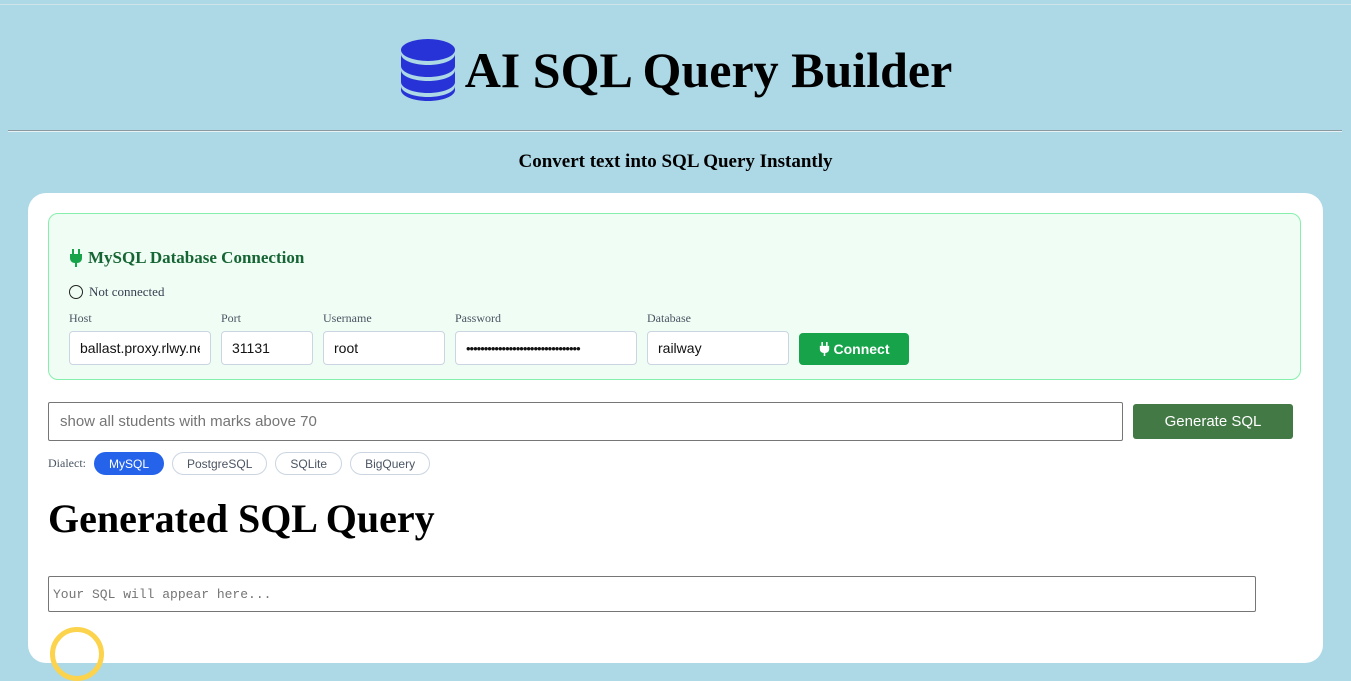 The height and width of the screenshot is (681, 1351). I want to click on database-label: Database, so click(669, 318).